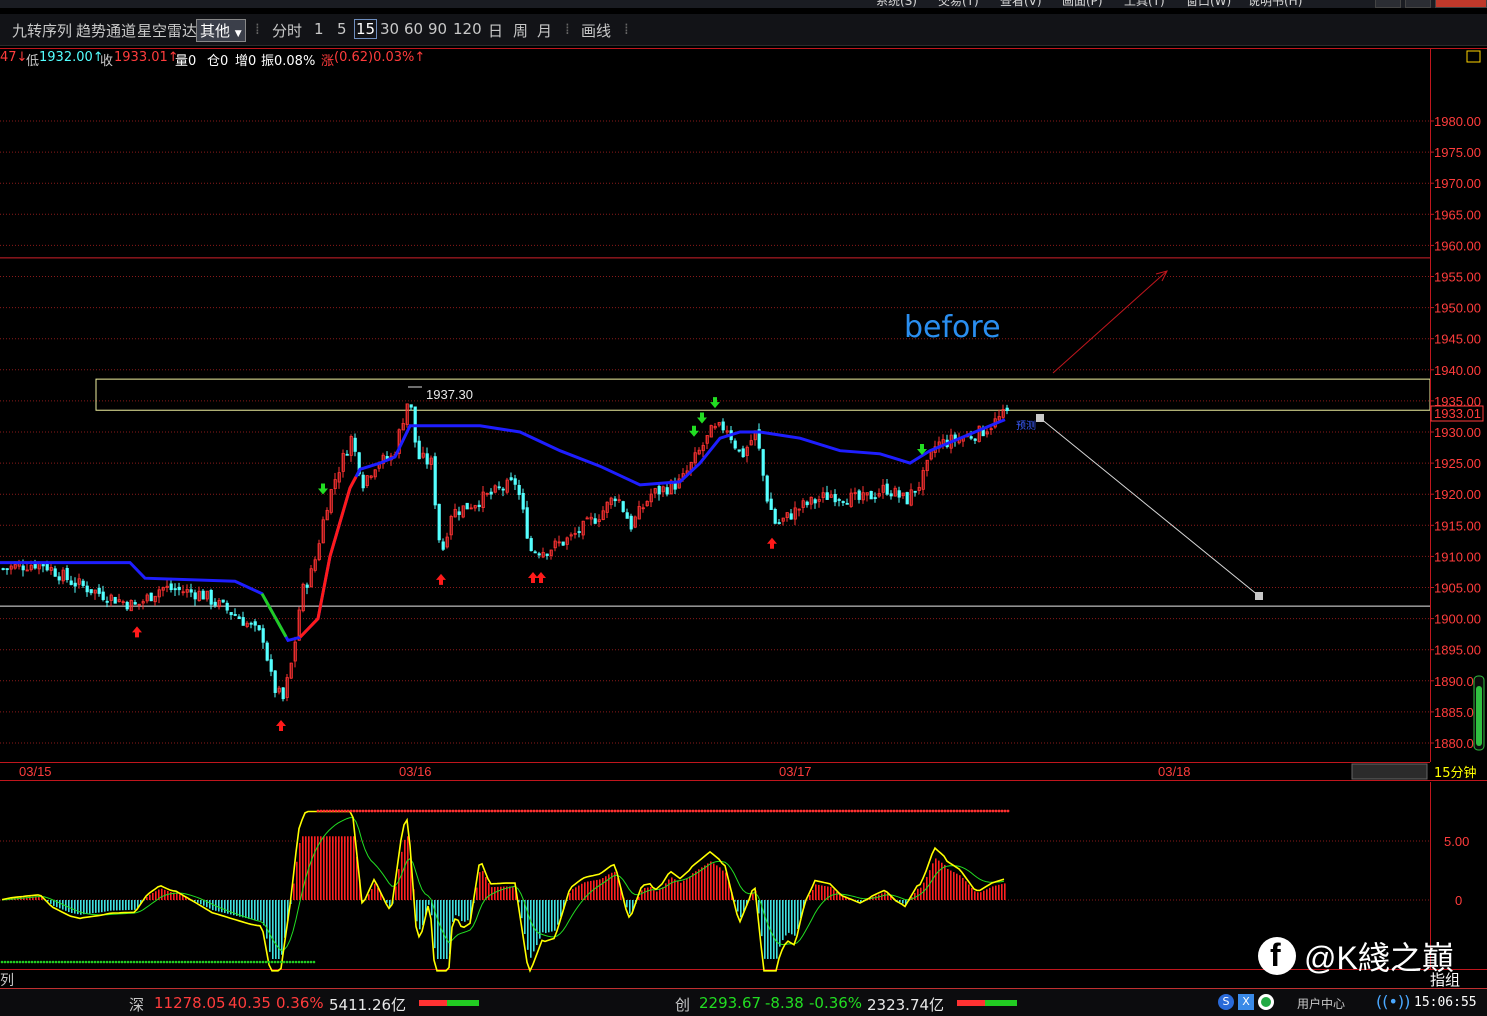 The image size is (1487, 1016). Describe the element at coordinates (287, 30) in the screenshot. I see `period-tick: 分时` at that location.